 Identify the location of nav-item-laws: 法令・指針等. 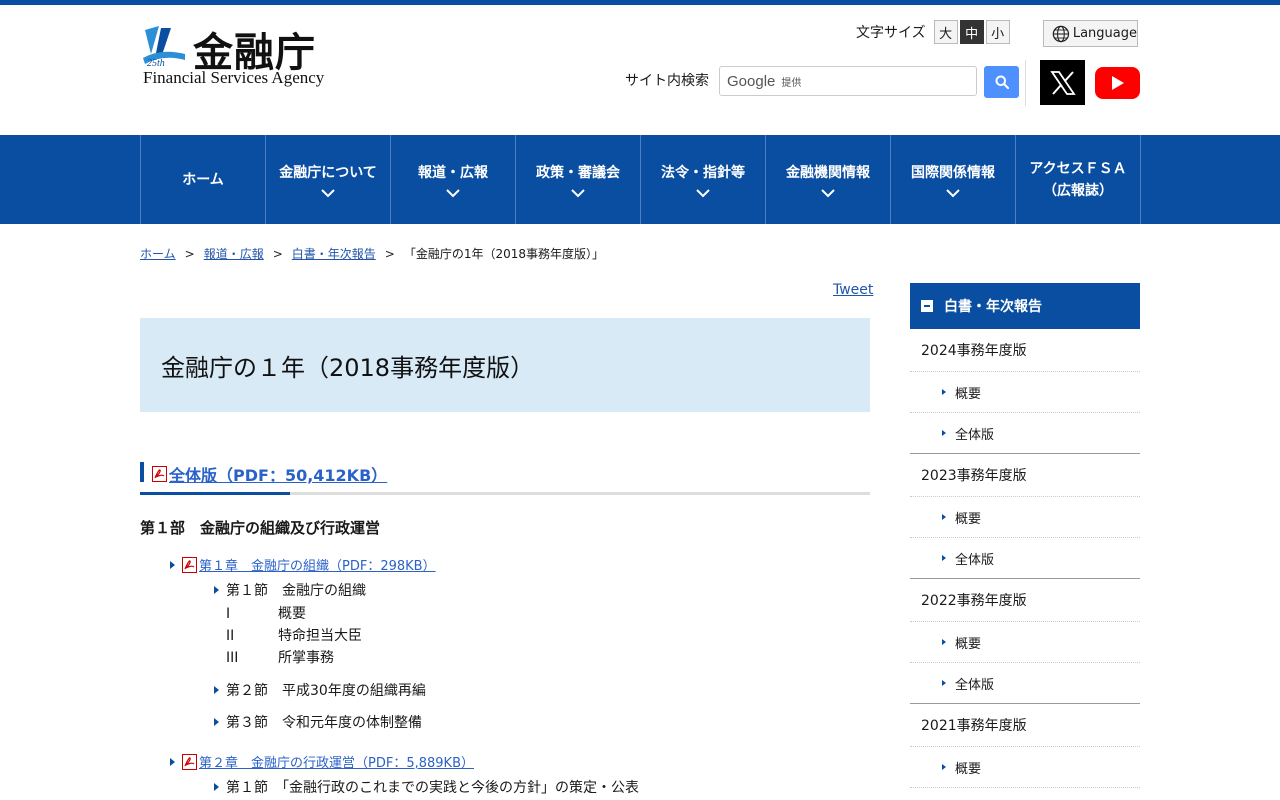
(703, 179).